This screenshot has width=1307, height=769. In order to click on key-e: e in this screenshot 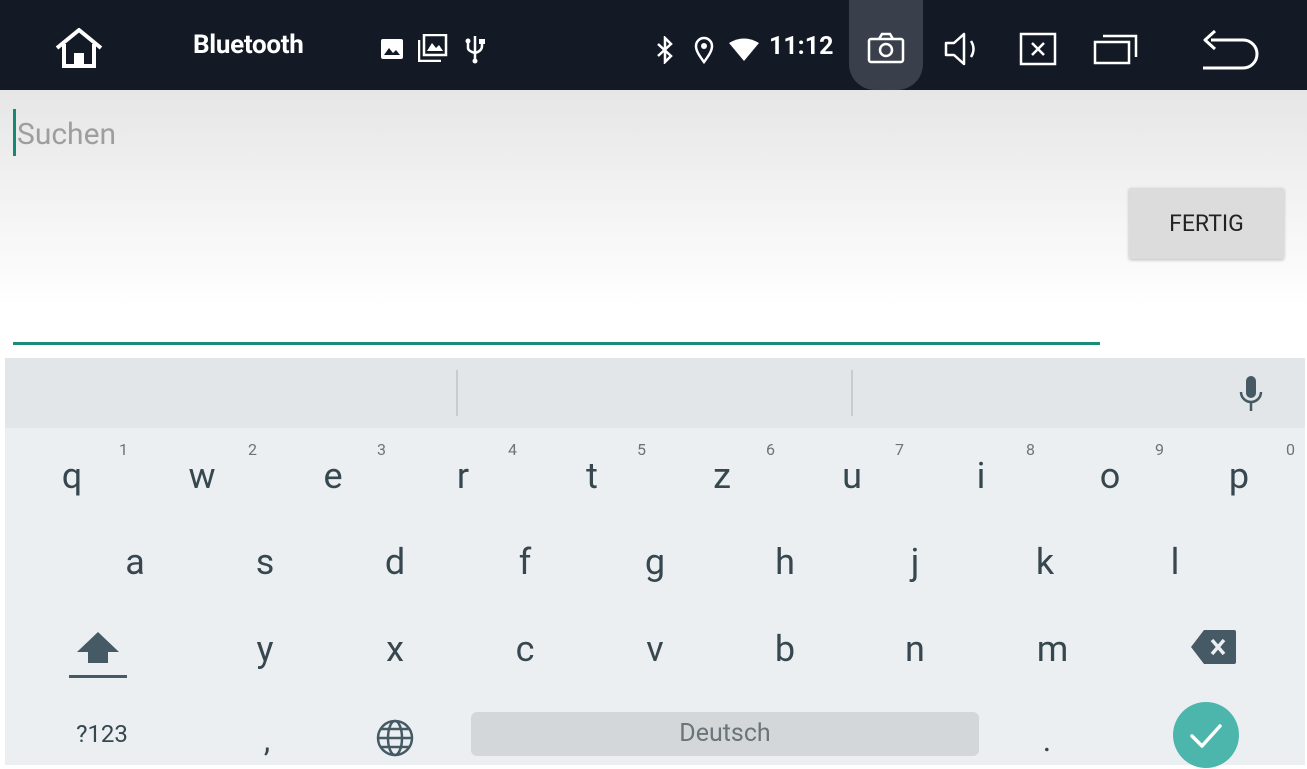, I will do `click(333, 476)`.